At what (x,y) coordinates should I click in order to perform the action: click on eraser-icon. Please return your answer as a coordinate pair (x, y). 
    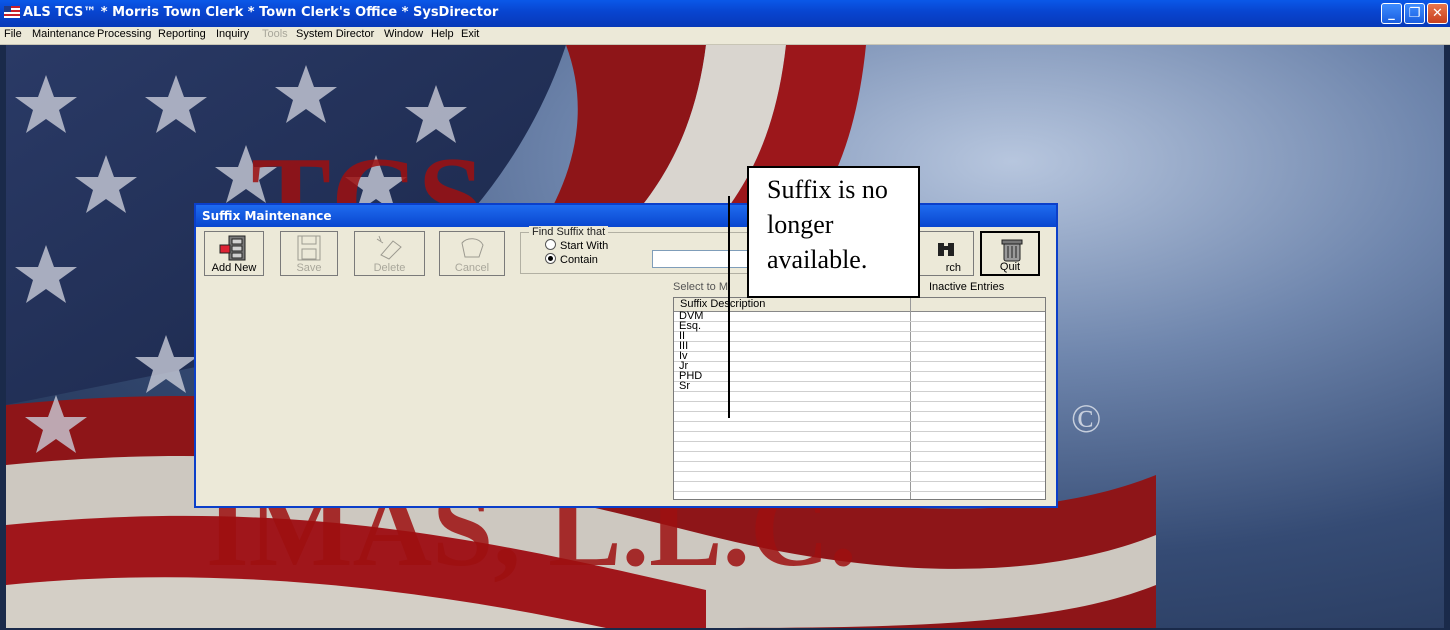
    Looking at the image, I should click on (389, 247).